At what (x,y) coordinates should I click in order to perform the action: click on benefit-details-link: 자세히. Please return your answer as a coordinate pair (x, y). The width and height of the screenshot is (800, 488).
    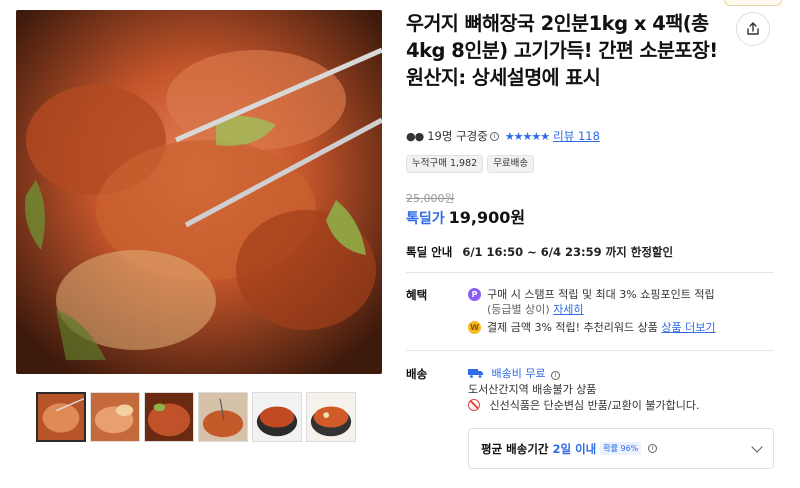
    Looking at the image, I should click on (568, 309).